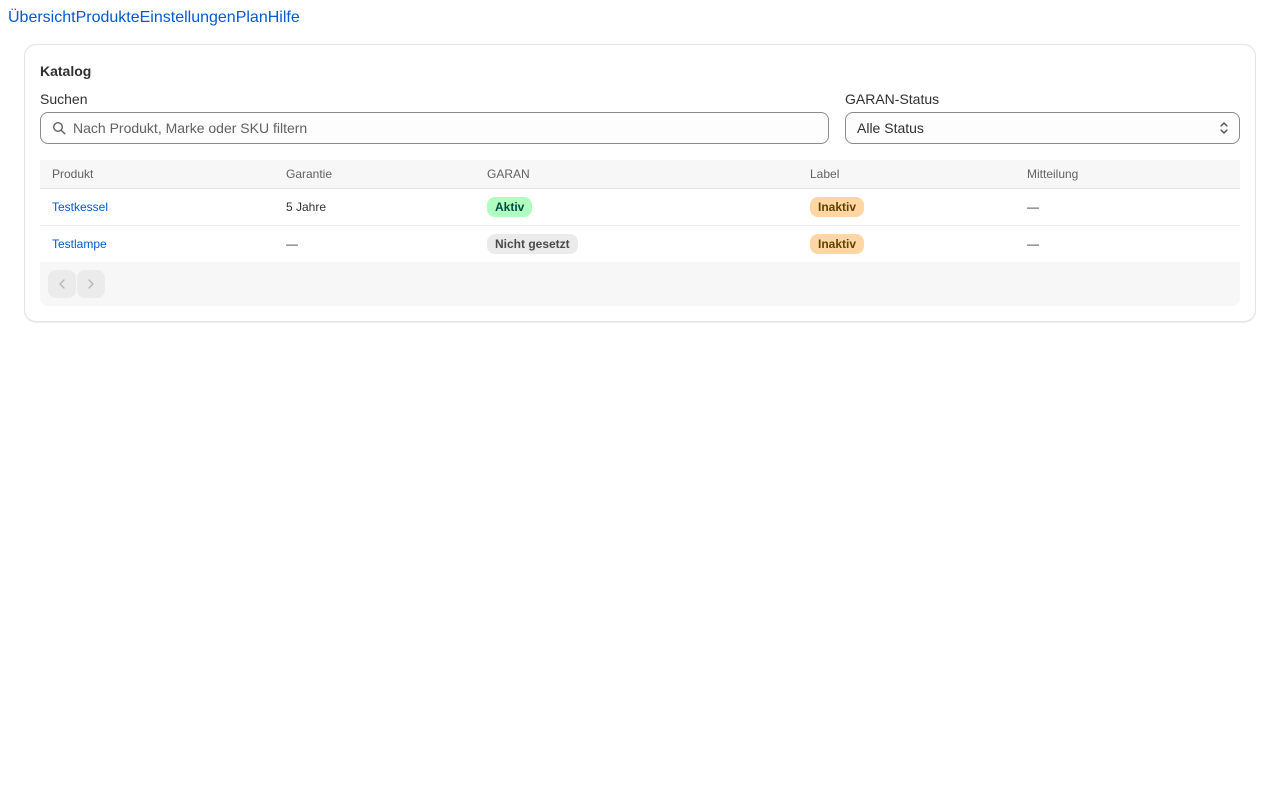  I want to click on cell-garan: Aktiv, so click(636, 207).